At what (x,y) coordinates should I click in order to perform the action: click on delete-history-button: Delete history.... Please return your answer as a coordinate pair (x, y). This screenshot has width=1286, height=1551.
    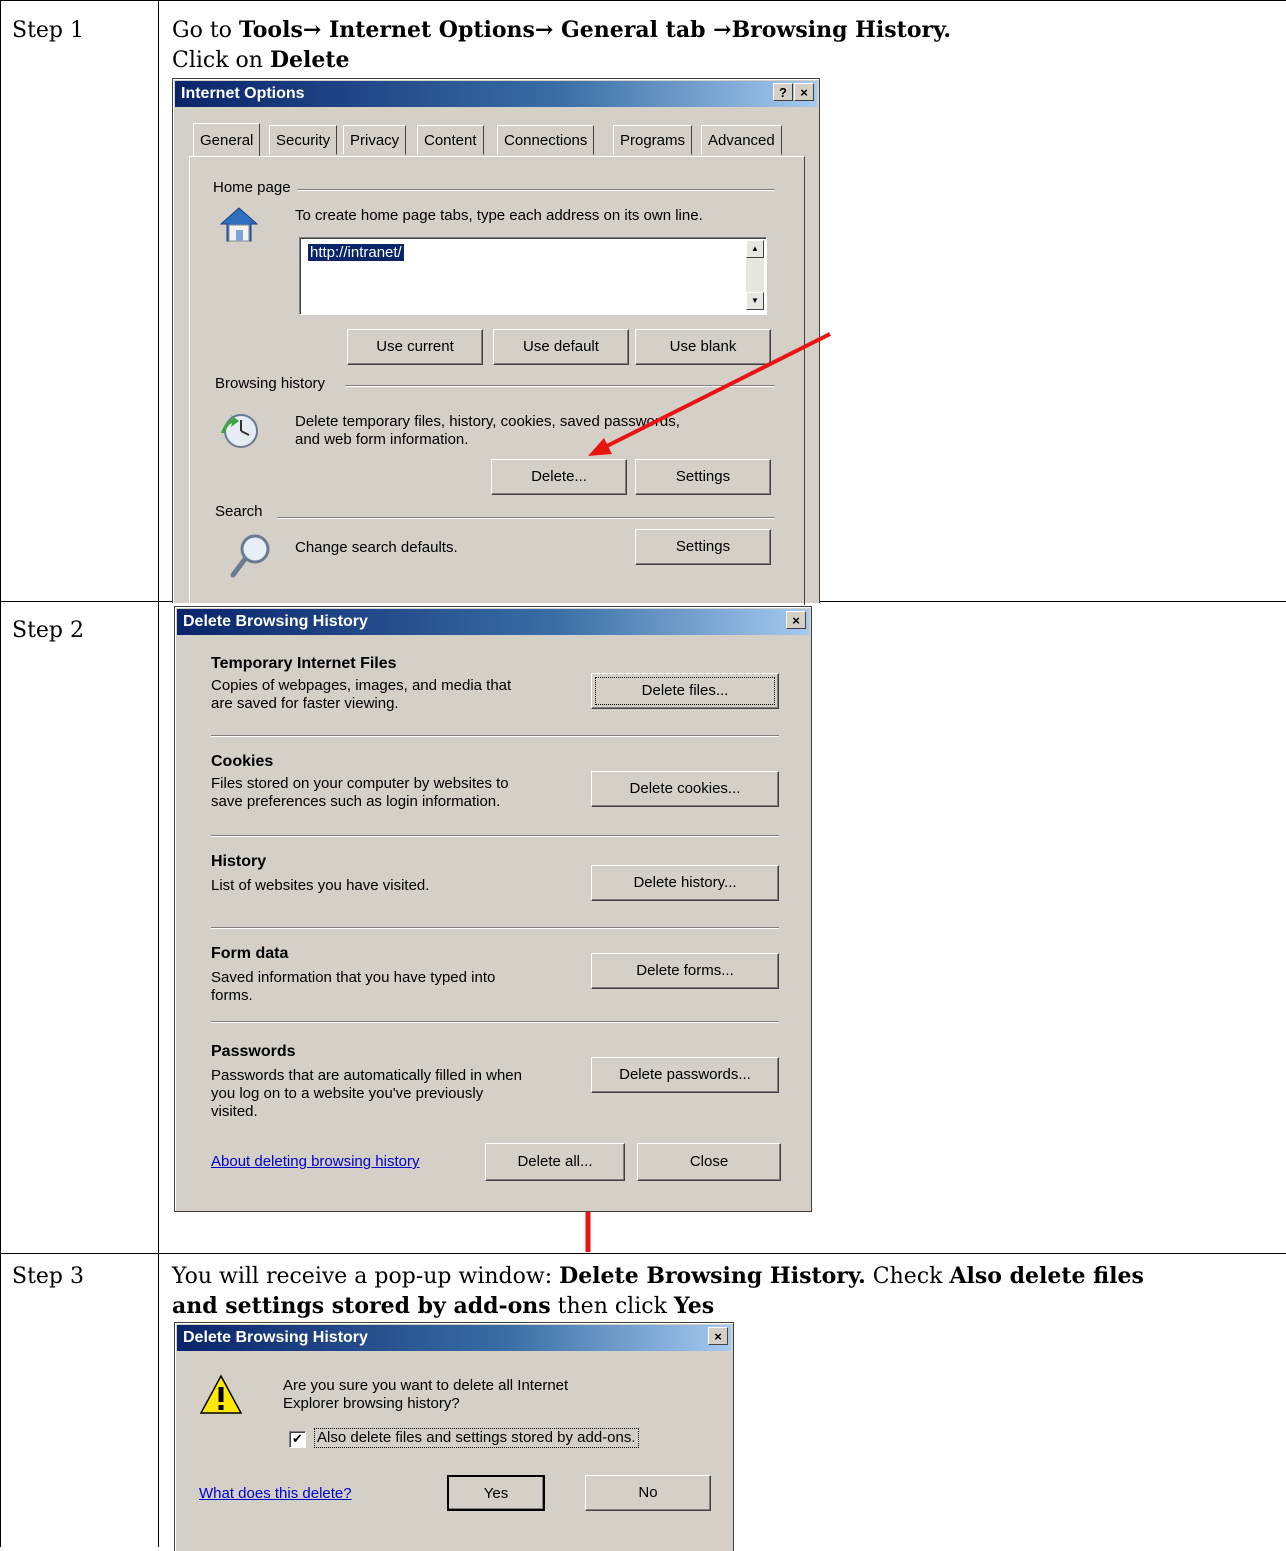
    Looking at the image, I should click on (685, 883).